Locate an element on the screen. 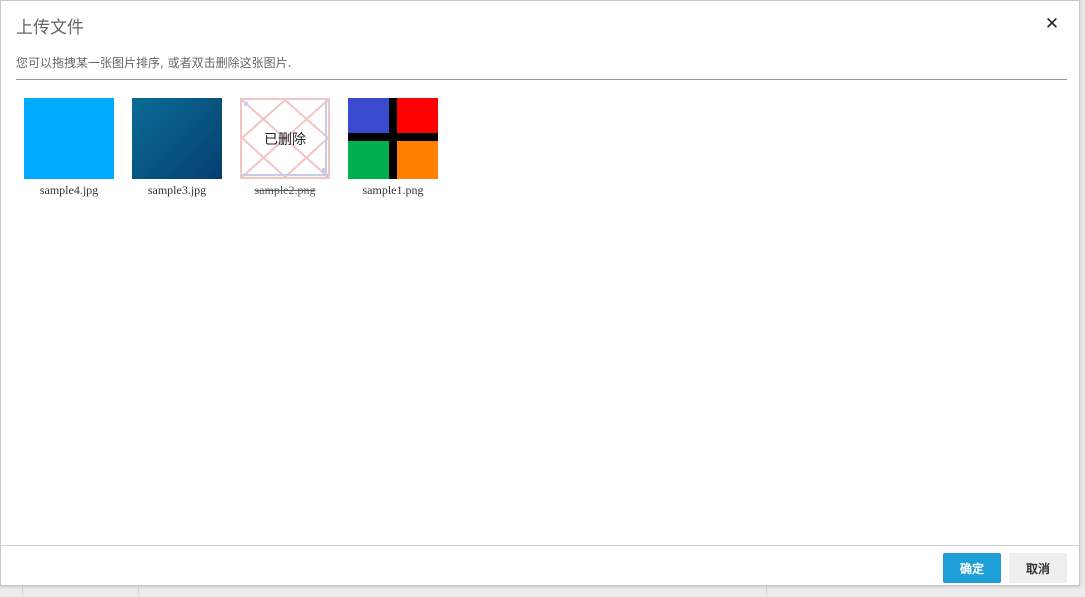  background-strip is located at coordinates (542, 591).